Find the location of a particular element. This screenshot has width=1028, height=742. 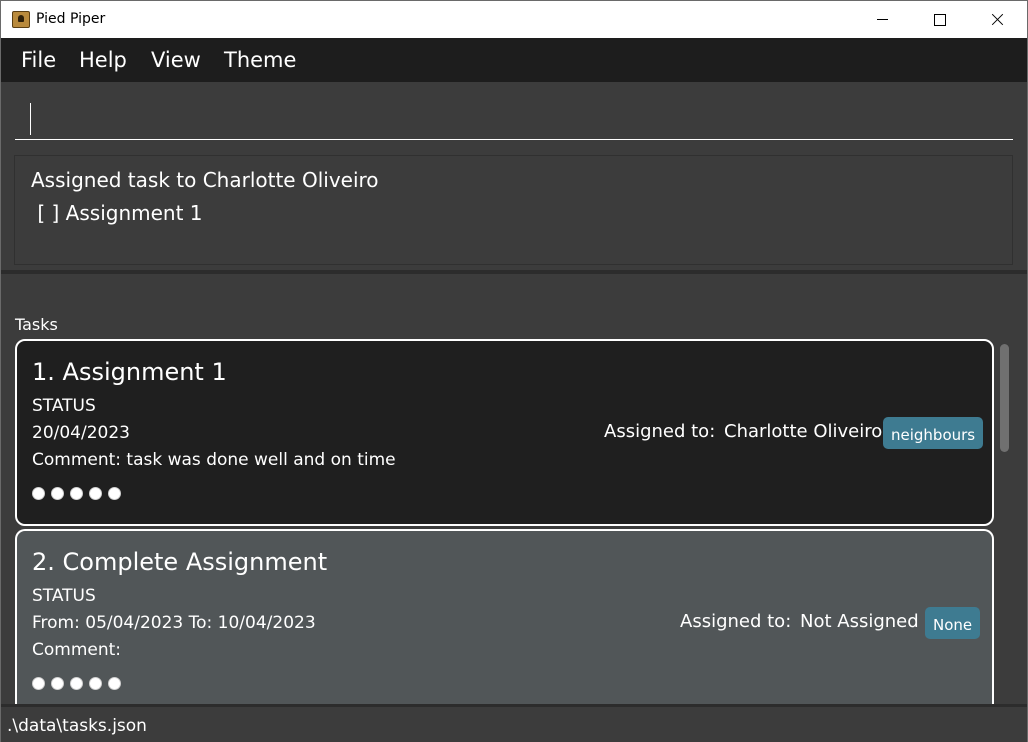

task-comment: Comment: is located at coordinates (77, 650).